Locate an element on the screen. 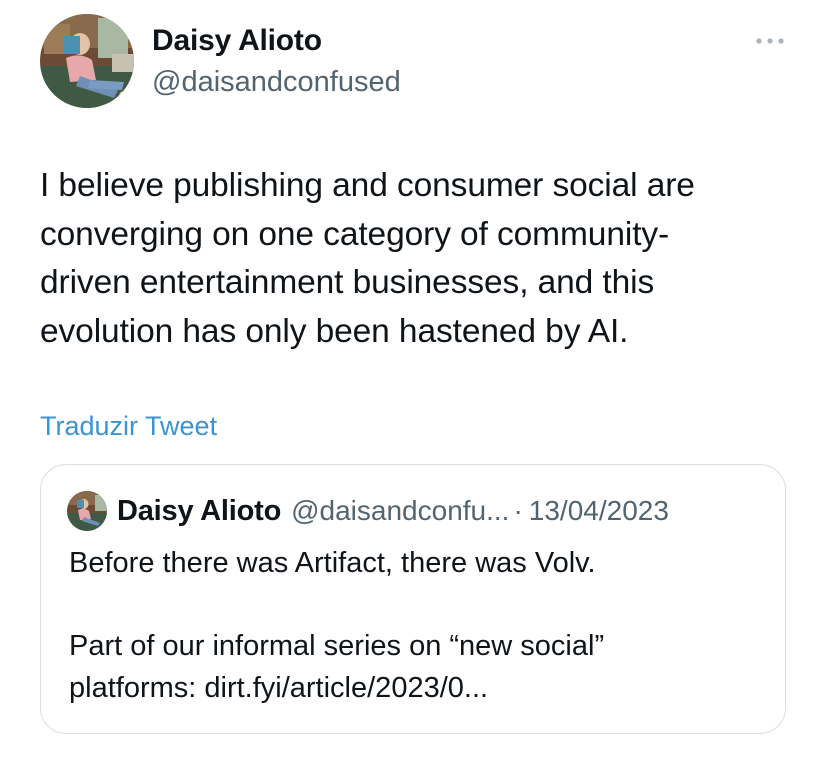 The height and width of the screenshot is (768, 818). more-options-button is located at coordinates (770, 41).